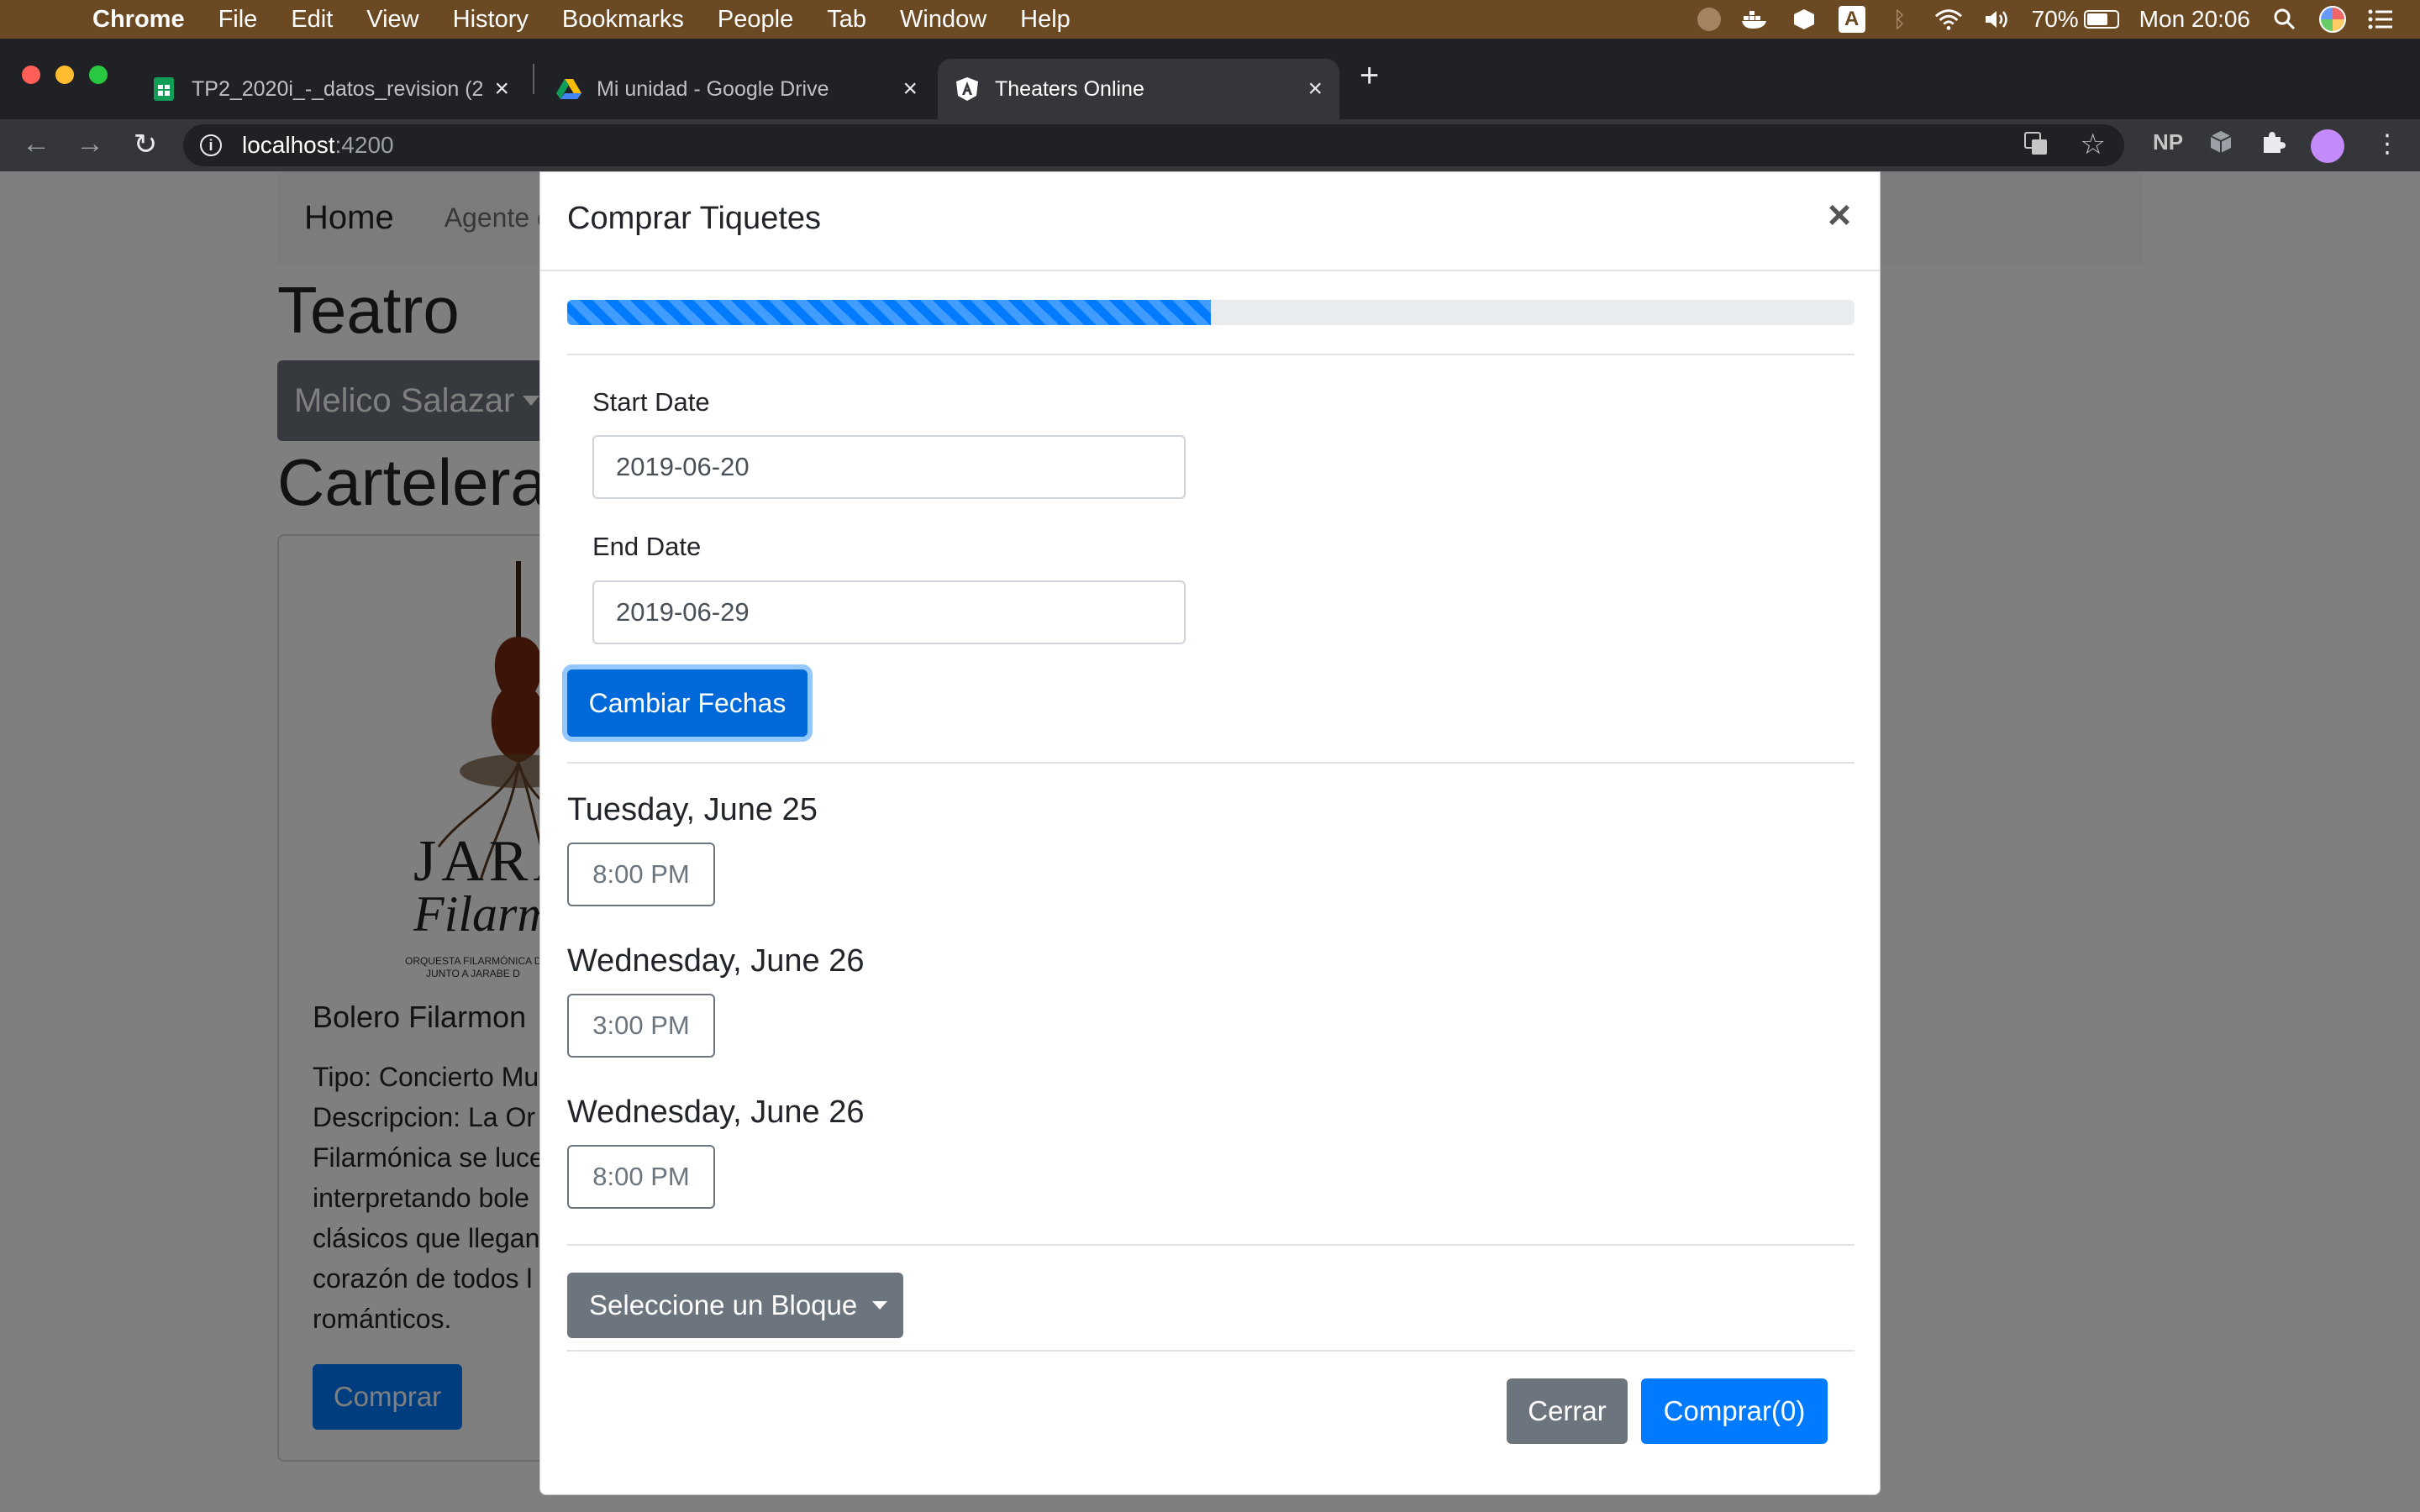  I want to click on menu-history: History, so click(491, 20).